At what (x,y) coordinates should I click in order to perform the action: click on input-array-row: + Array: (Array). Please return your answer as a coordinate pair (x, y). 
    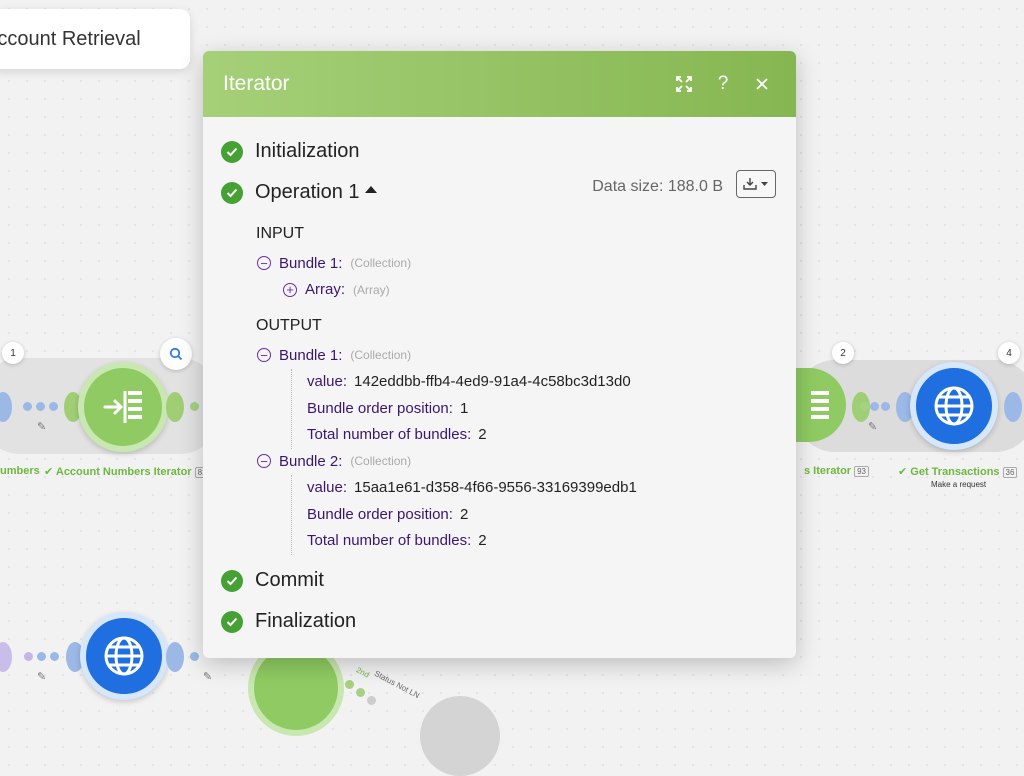
    Looking at the image, I should click on (539, 290).